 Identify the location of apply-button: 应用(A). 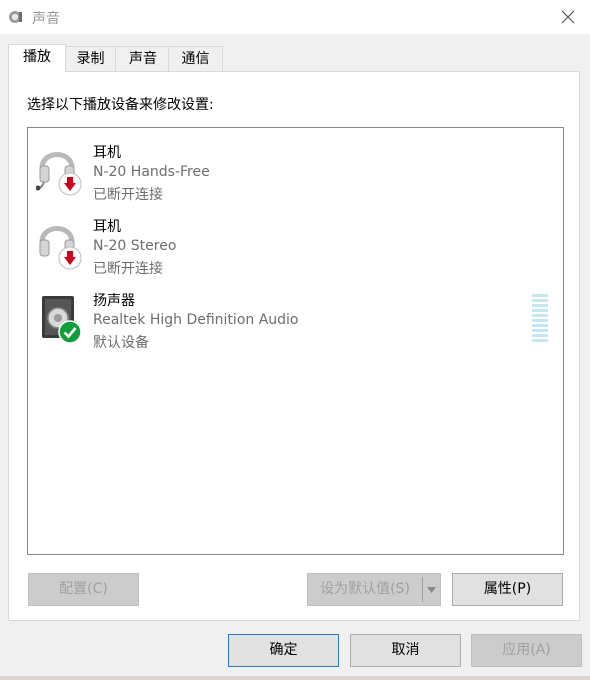
(526, 650).